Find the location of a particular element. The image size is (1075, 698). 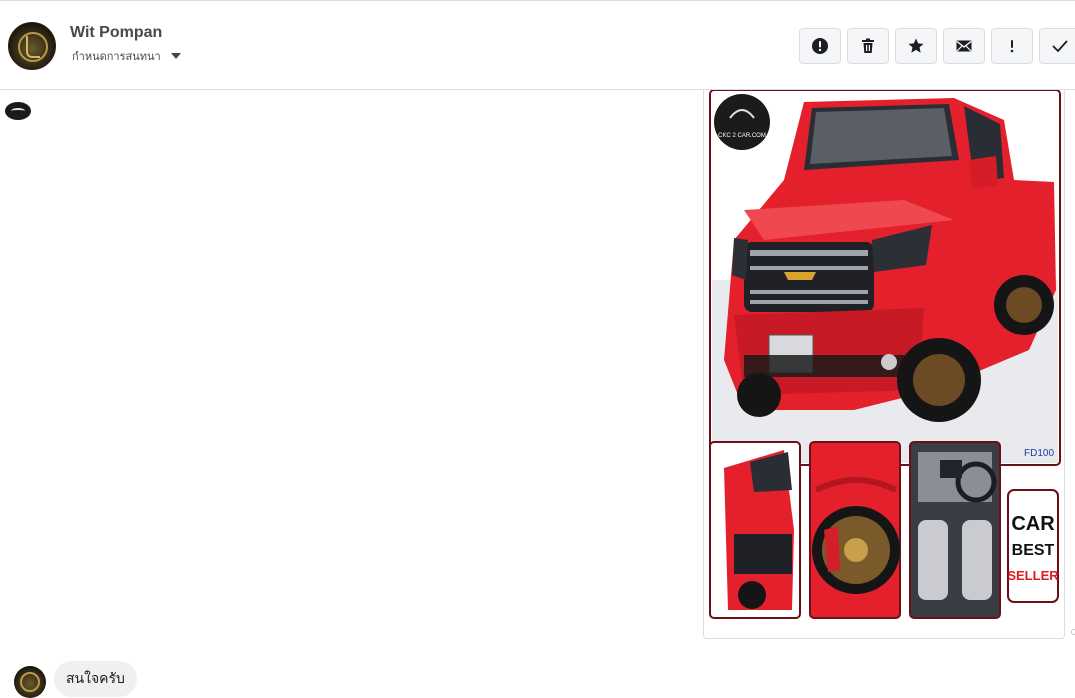

badge-line3: SELLER is located at coordinates (1033, 575).